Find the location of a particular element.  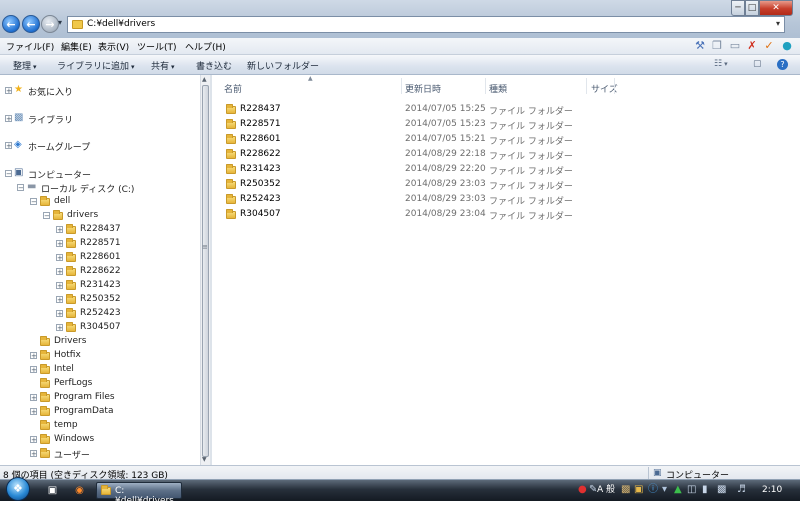

share-button: 共有 ▾ is located at coordinates (163, 65).